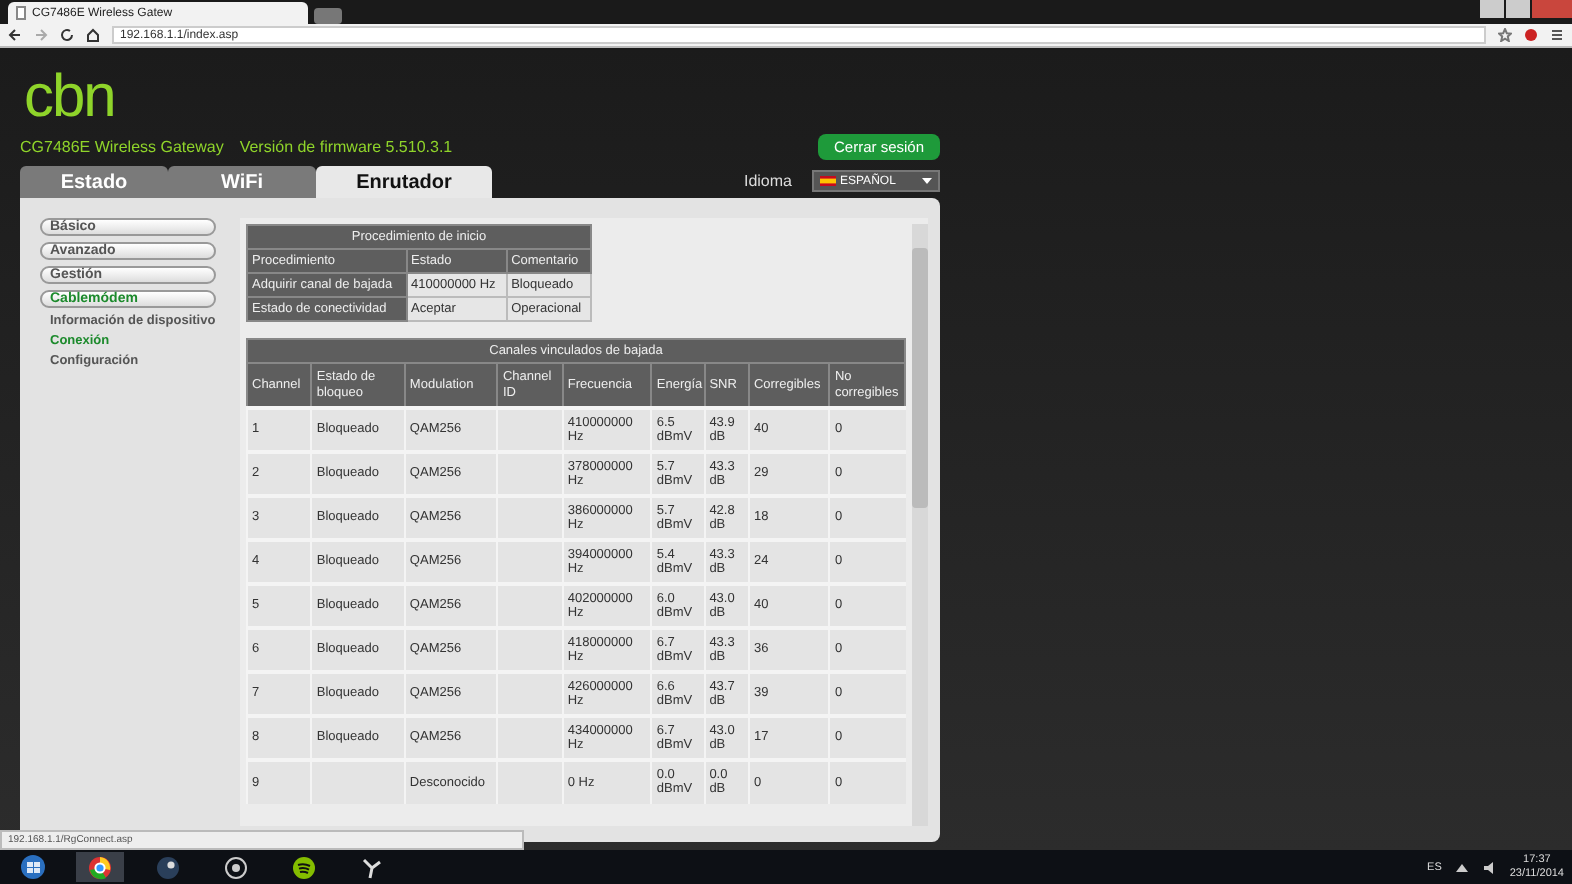 The width and height of the screenshot is (1572, 884). Describe the element at coordinates (67, 35) in the screenshot. I see `reload-icon` at that location.